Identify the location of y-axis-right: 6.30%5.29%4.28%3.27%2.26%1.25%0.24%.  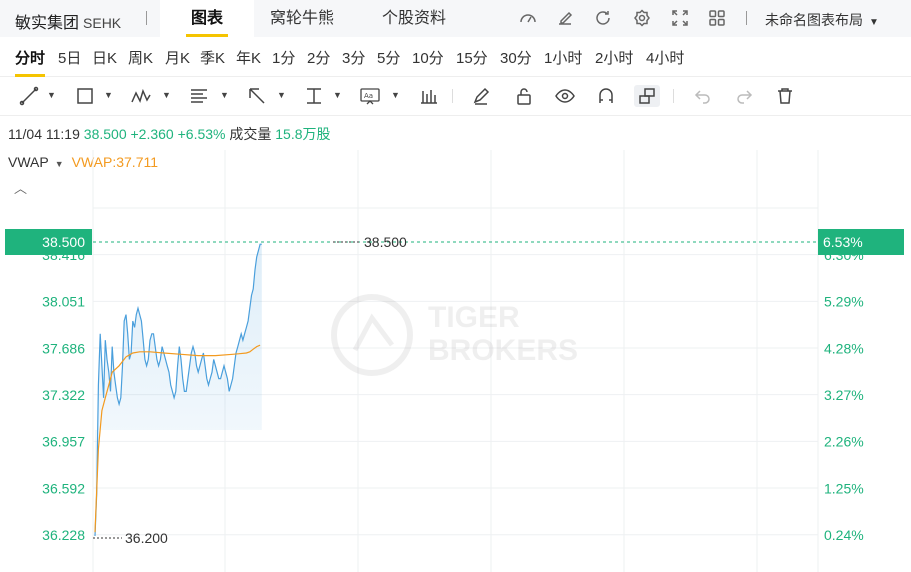
(844, 395).